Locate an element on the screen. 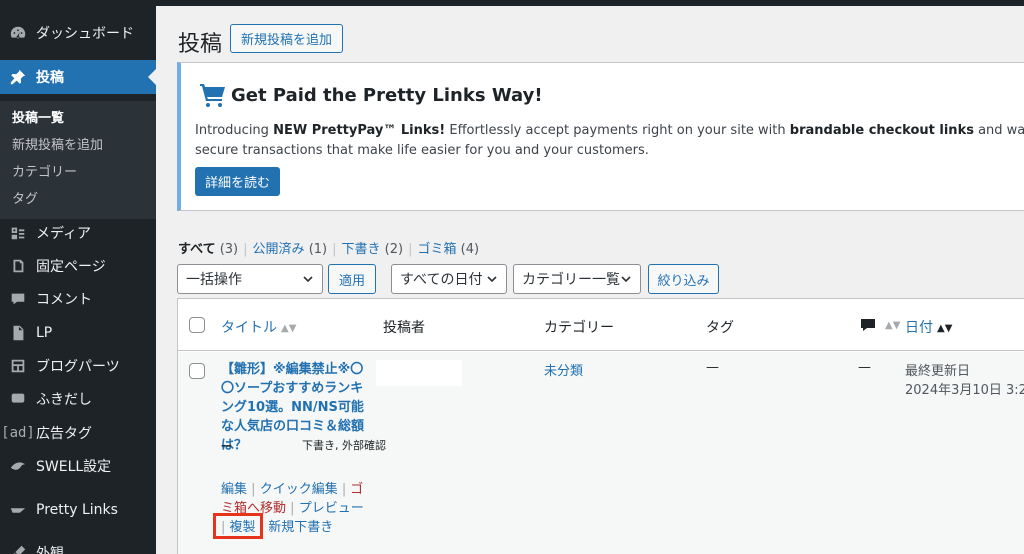  sidebar-item-dashboard: ダッシュボード is located at coordinates (78, 33).